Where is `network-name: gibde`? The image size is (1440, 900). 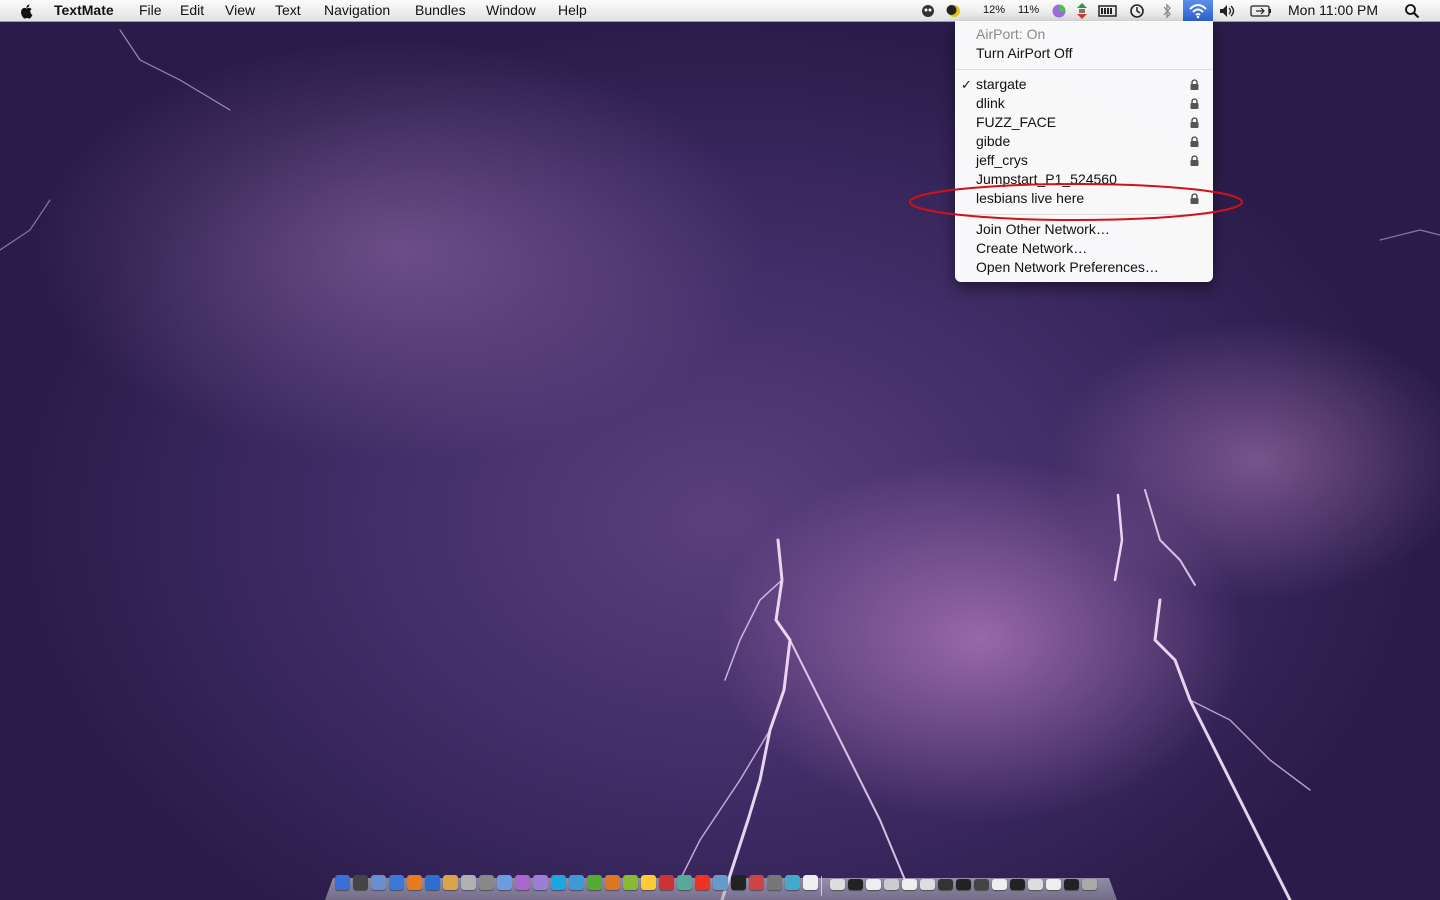
network-name: gibde is located at coordinates (993, 141).